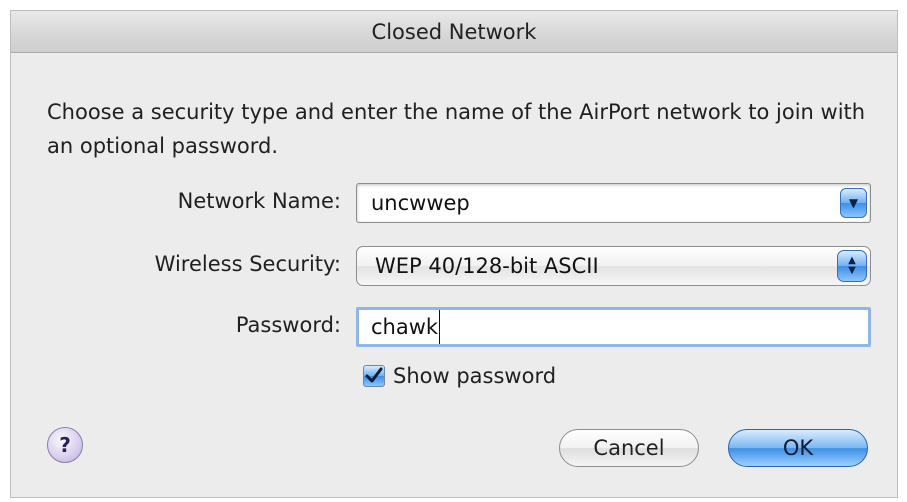  What do you see at coordinates (406, 327) in the screenshot?
I see `password-value: chawk` at bounding box center [406, 327].